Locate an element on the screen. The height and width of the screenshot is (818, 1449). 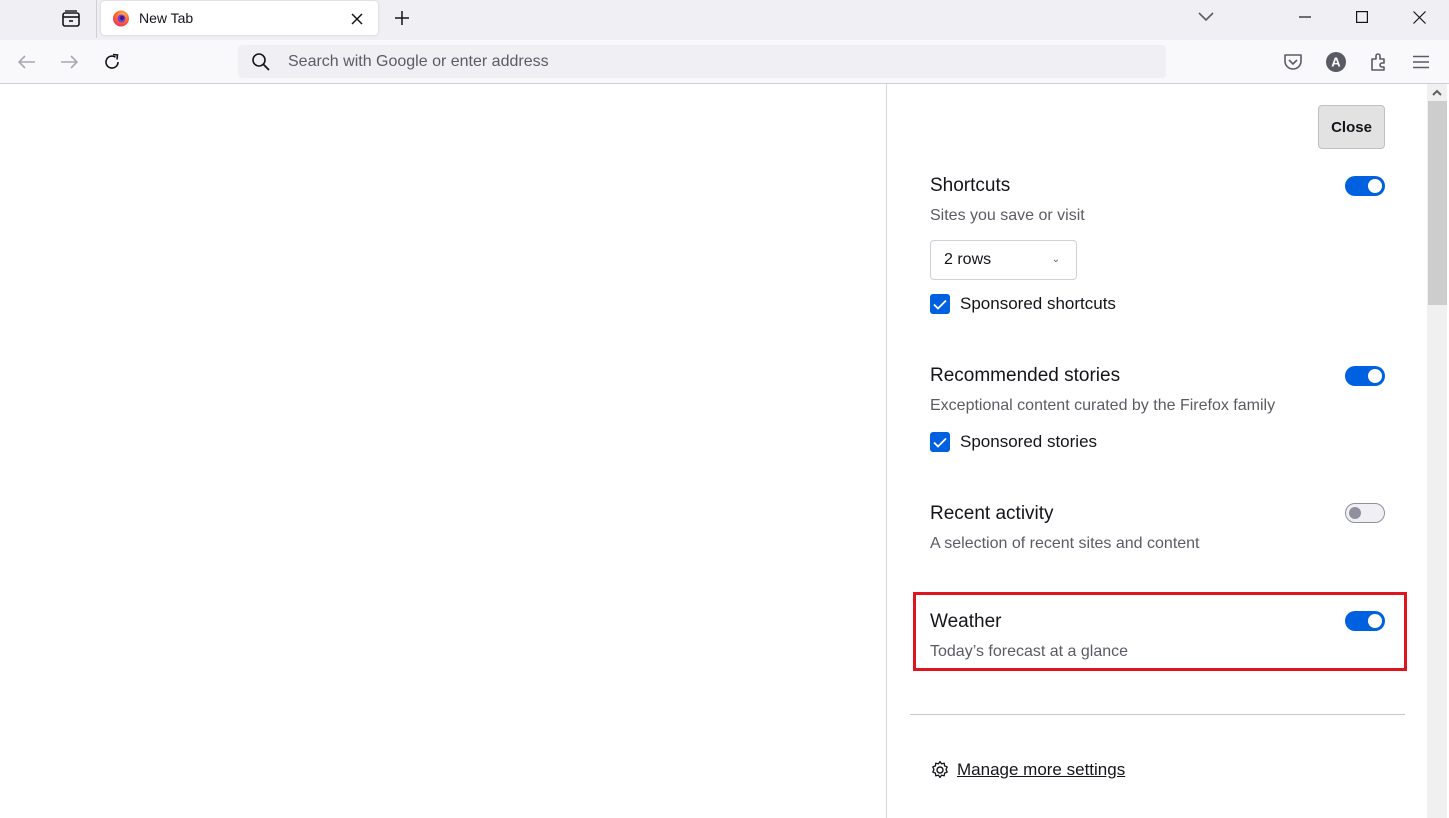
maximize-icon is located at coordinates (1362, 17).